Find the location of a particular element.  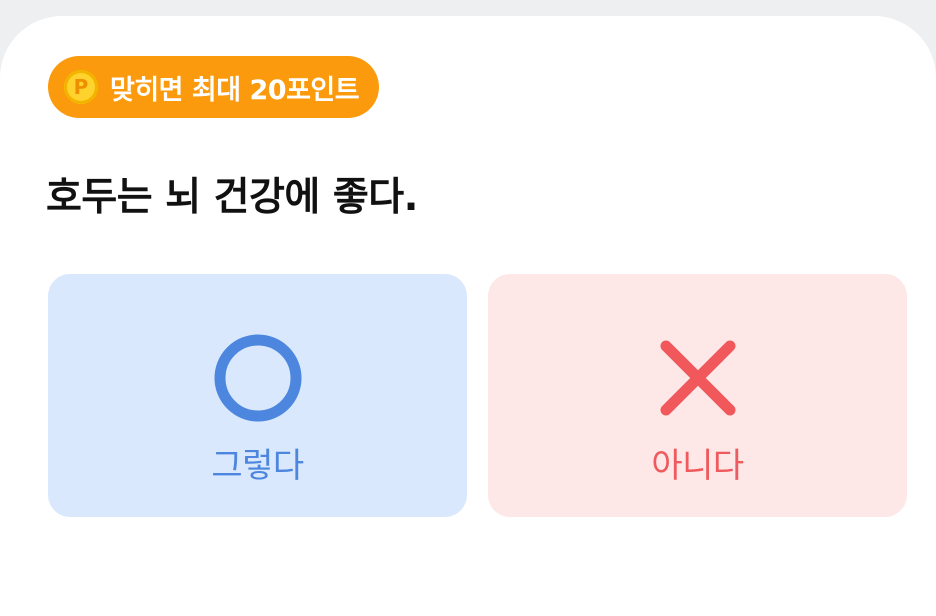

answer-yes-label: 그렇다 is located at coordinates (257, 466).